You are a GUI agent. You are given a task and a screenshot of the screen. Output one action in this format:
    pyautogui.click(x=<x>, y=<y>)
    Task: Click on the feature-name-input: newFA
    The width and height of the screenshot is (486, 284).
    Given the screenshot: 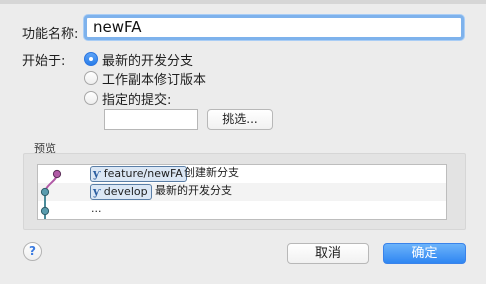 What is the action you would take?
    pyautogui.click(x=274, y=27)
    